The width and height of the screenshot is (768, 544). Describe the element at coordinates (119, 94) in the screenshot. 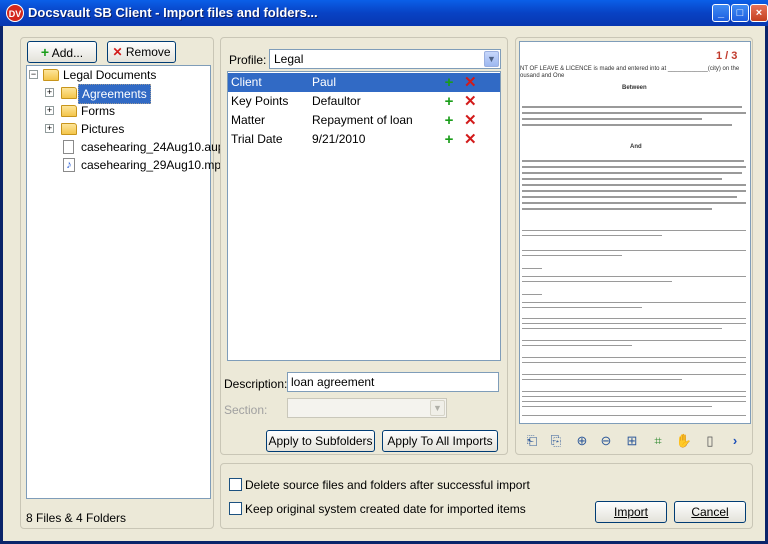

I see `tree-item-agreements: + Agreements` at that location.